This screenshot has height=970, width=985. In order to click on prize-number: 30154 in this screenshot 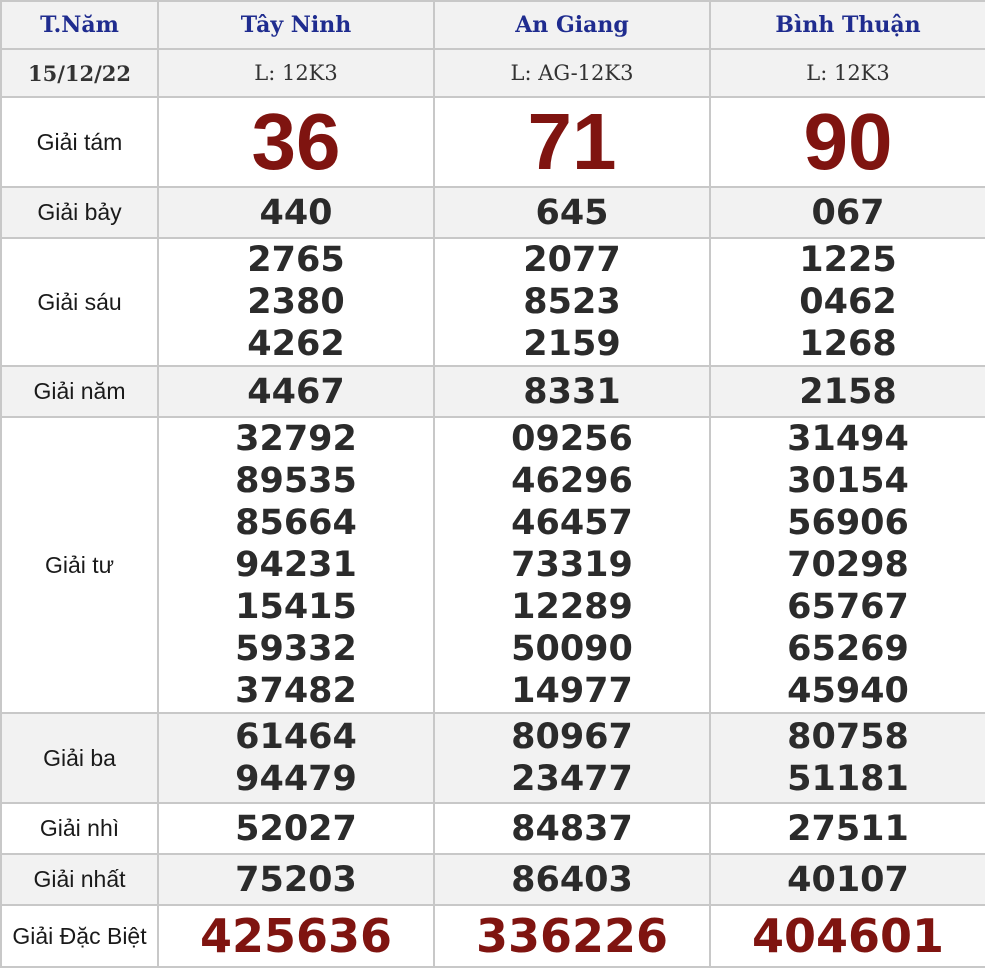, I will do `click(848, 481)`.